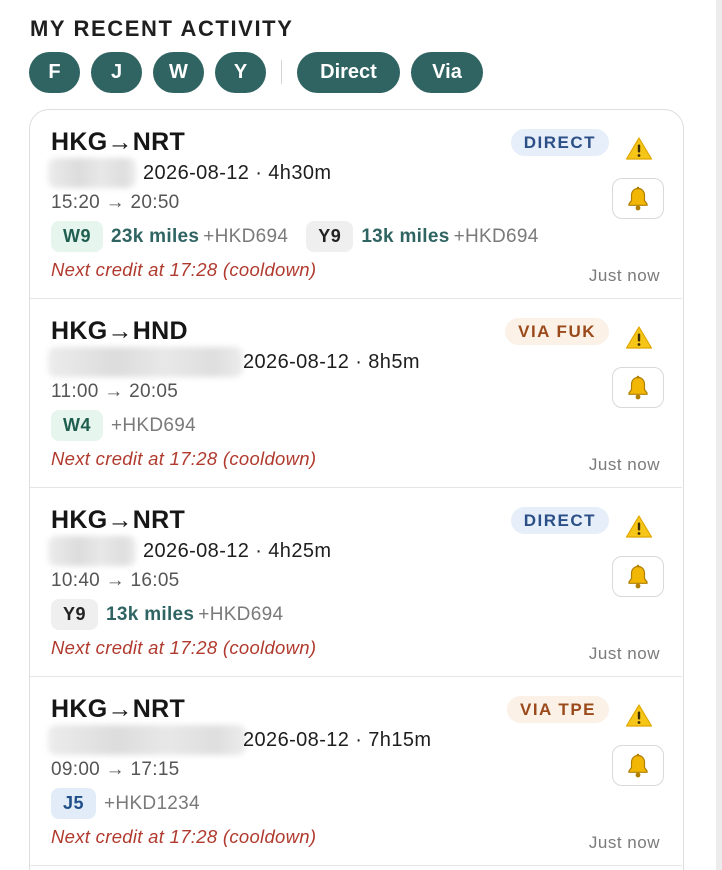 The height and width of the screenshot is (870, 722). Describe the element at coordinates (719, 435) in the screenshot. I see `window-edge` at that location.